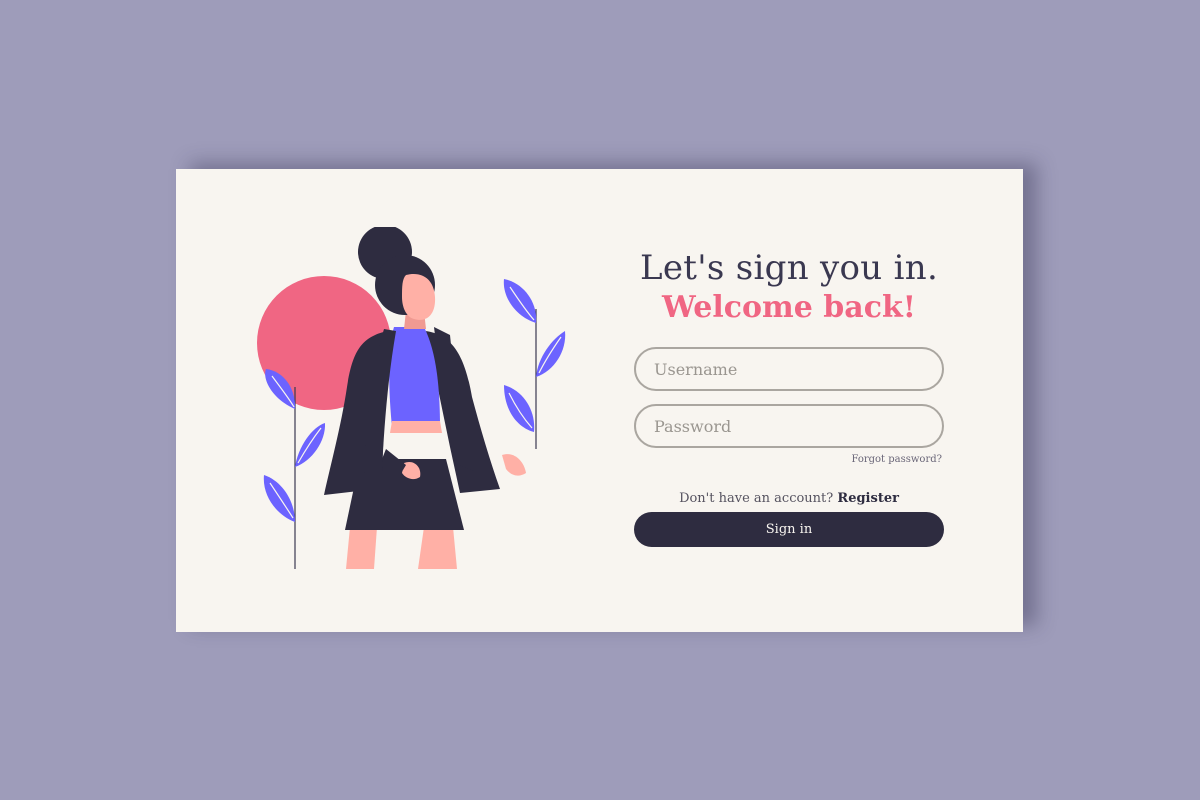 The width and height of the screenshot is (1200, 800). Describe the element at coordinates (425, 398) in the screenshot. I see `woman-figure` at that location.